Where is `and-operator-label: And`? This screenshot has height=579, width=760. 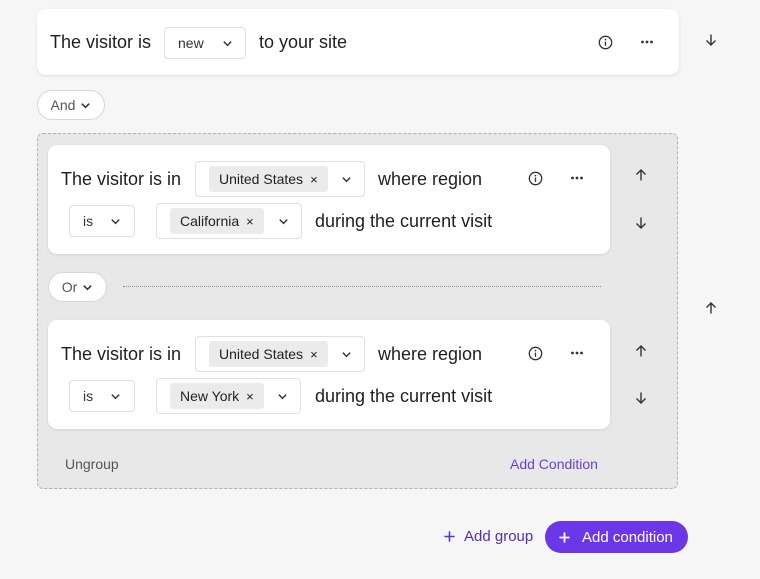 and-operator-label: And is located at coordinates (63, 105).